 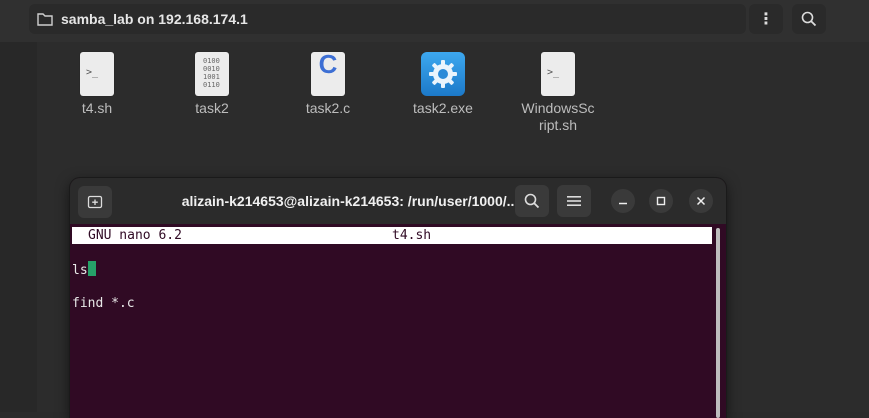 I want to click on kebab-menu-icon: ⋮, so click(x=766, y=19).